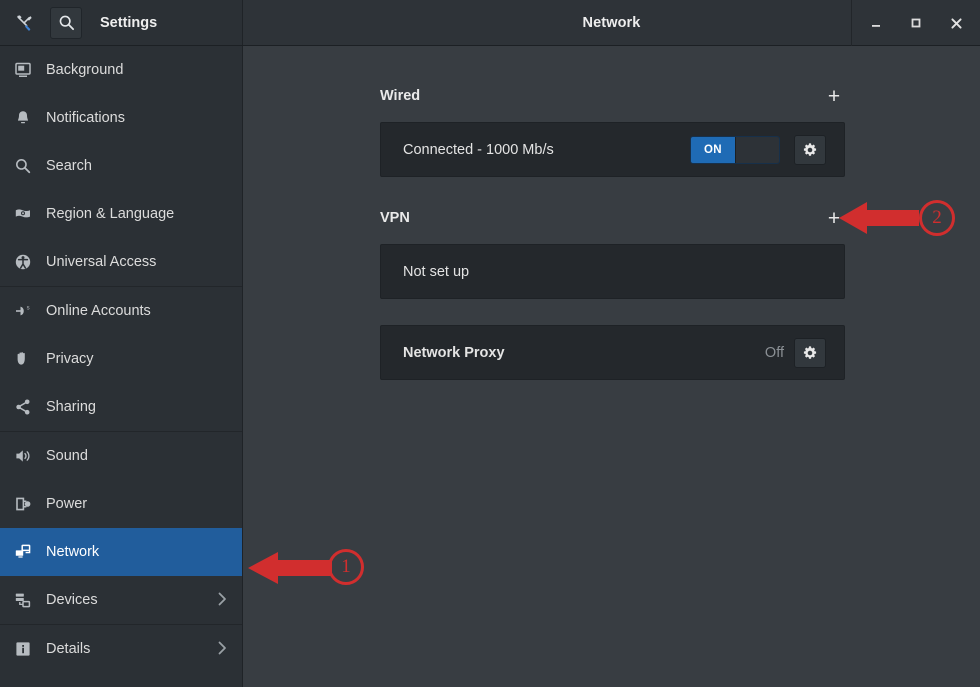 The height and width of the screenshot is (687, 980). I want to click on annotation-marker-1: 1, so click(346, 567).